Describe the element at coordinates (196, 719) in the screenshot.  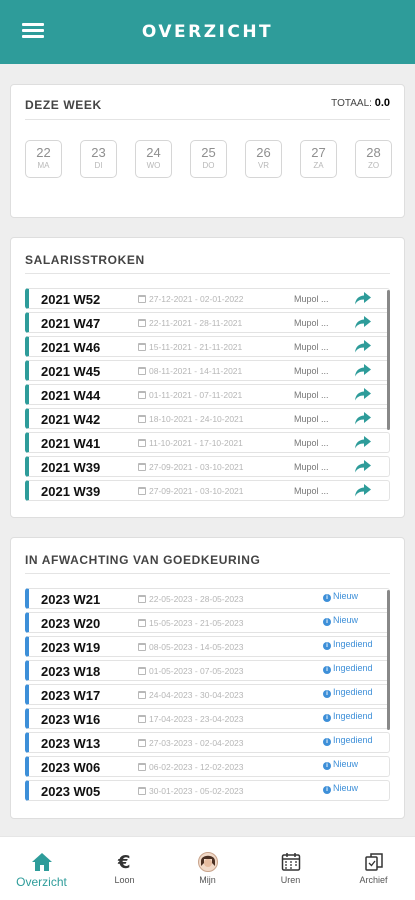
I see `pending-dates: 17-04-2023 - 23-04-2023` at that location.